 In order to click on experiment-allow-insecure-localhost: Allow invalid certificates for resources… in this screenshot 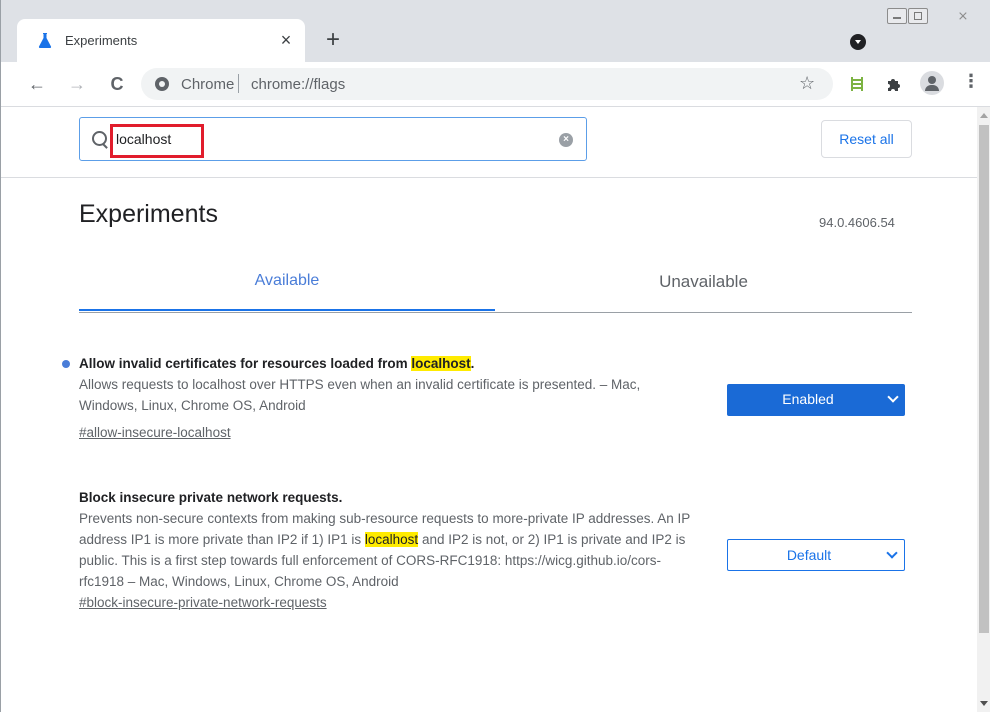, I will do `click(390, 398)`.